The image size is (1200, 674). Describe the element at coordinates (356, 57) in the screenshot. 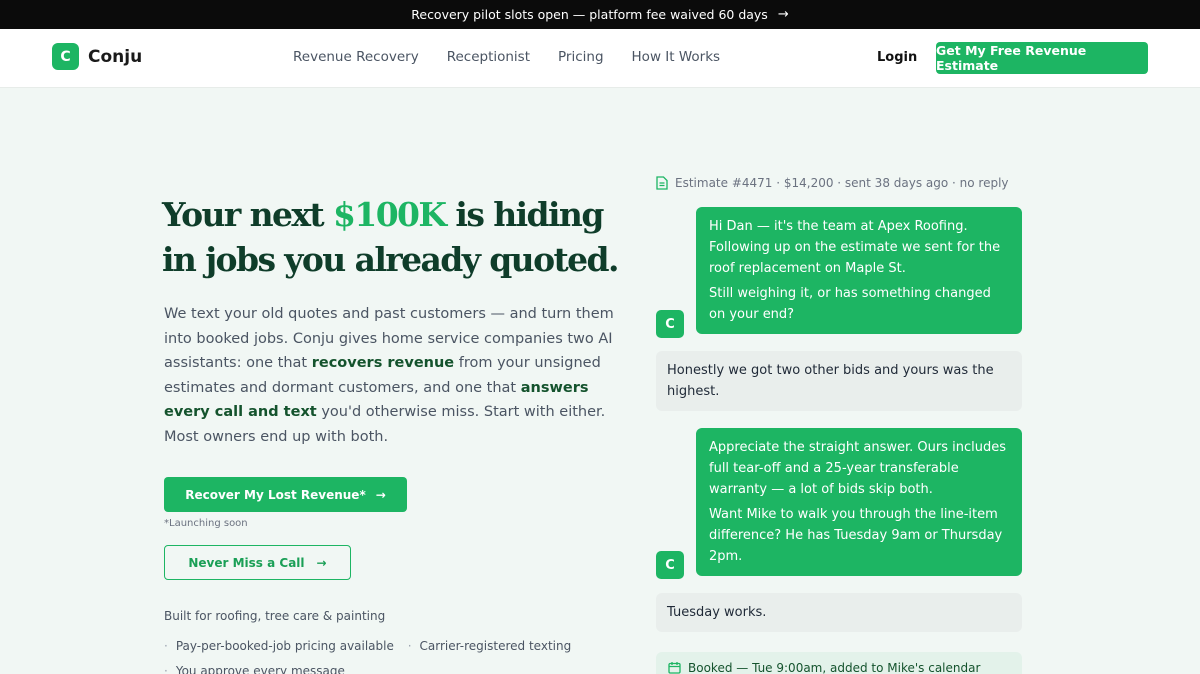

I see `nav-link-revenue-recovery: Revenue Recovery` at that location.